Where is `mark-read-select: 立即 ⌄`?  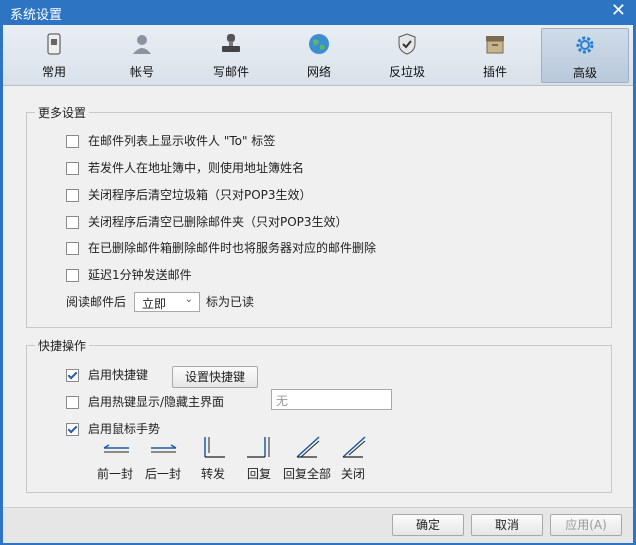
mark-read-select: 立即 ⌄ is located at coordinates (167, 302).